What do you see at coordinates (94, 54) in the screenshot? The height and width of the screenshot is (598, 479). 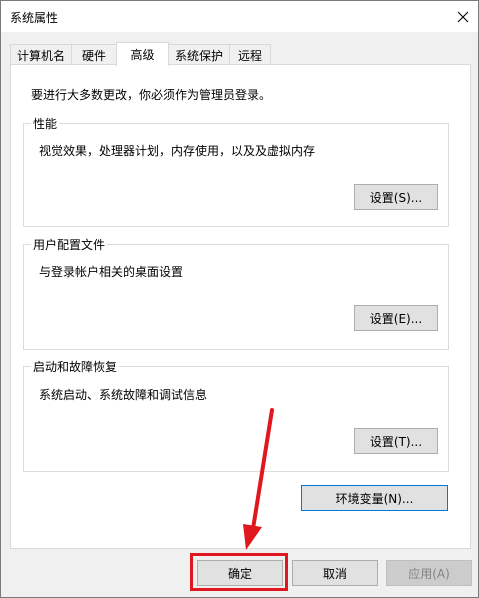 I see `tab-hardware: 硬件` at bounding box center [94, 54].